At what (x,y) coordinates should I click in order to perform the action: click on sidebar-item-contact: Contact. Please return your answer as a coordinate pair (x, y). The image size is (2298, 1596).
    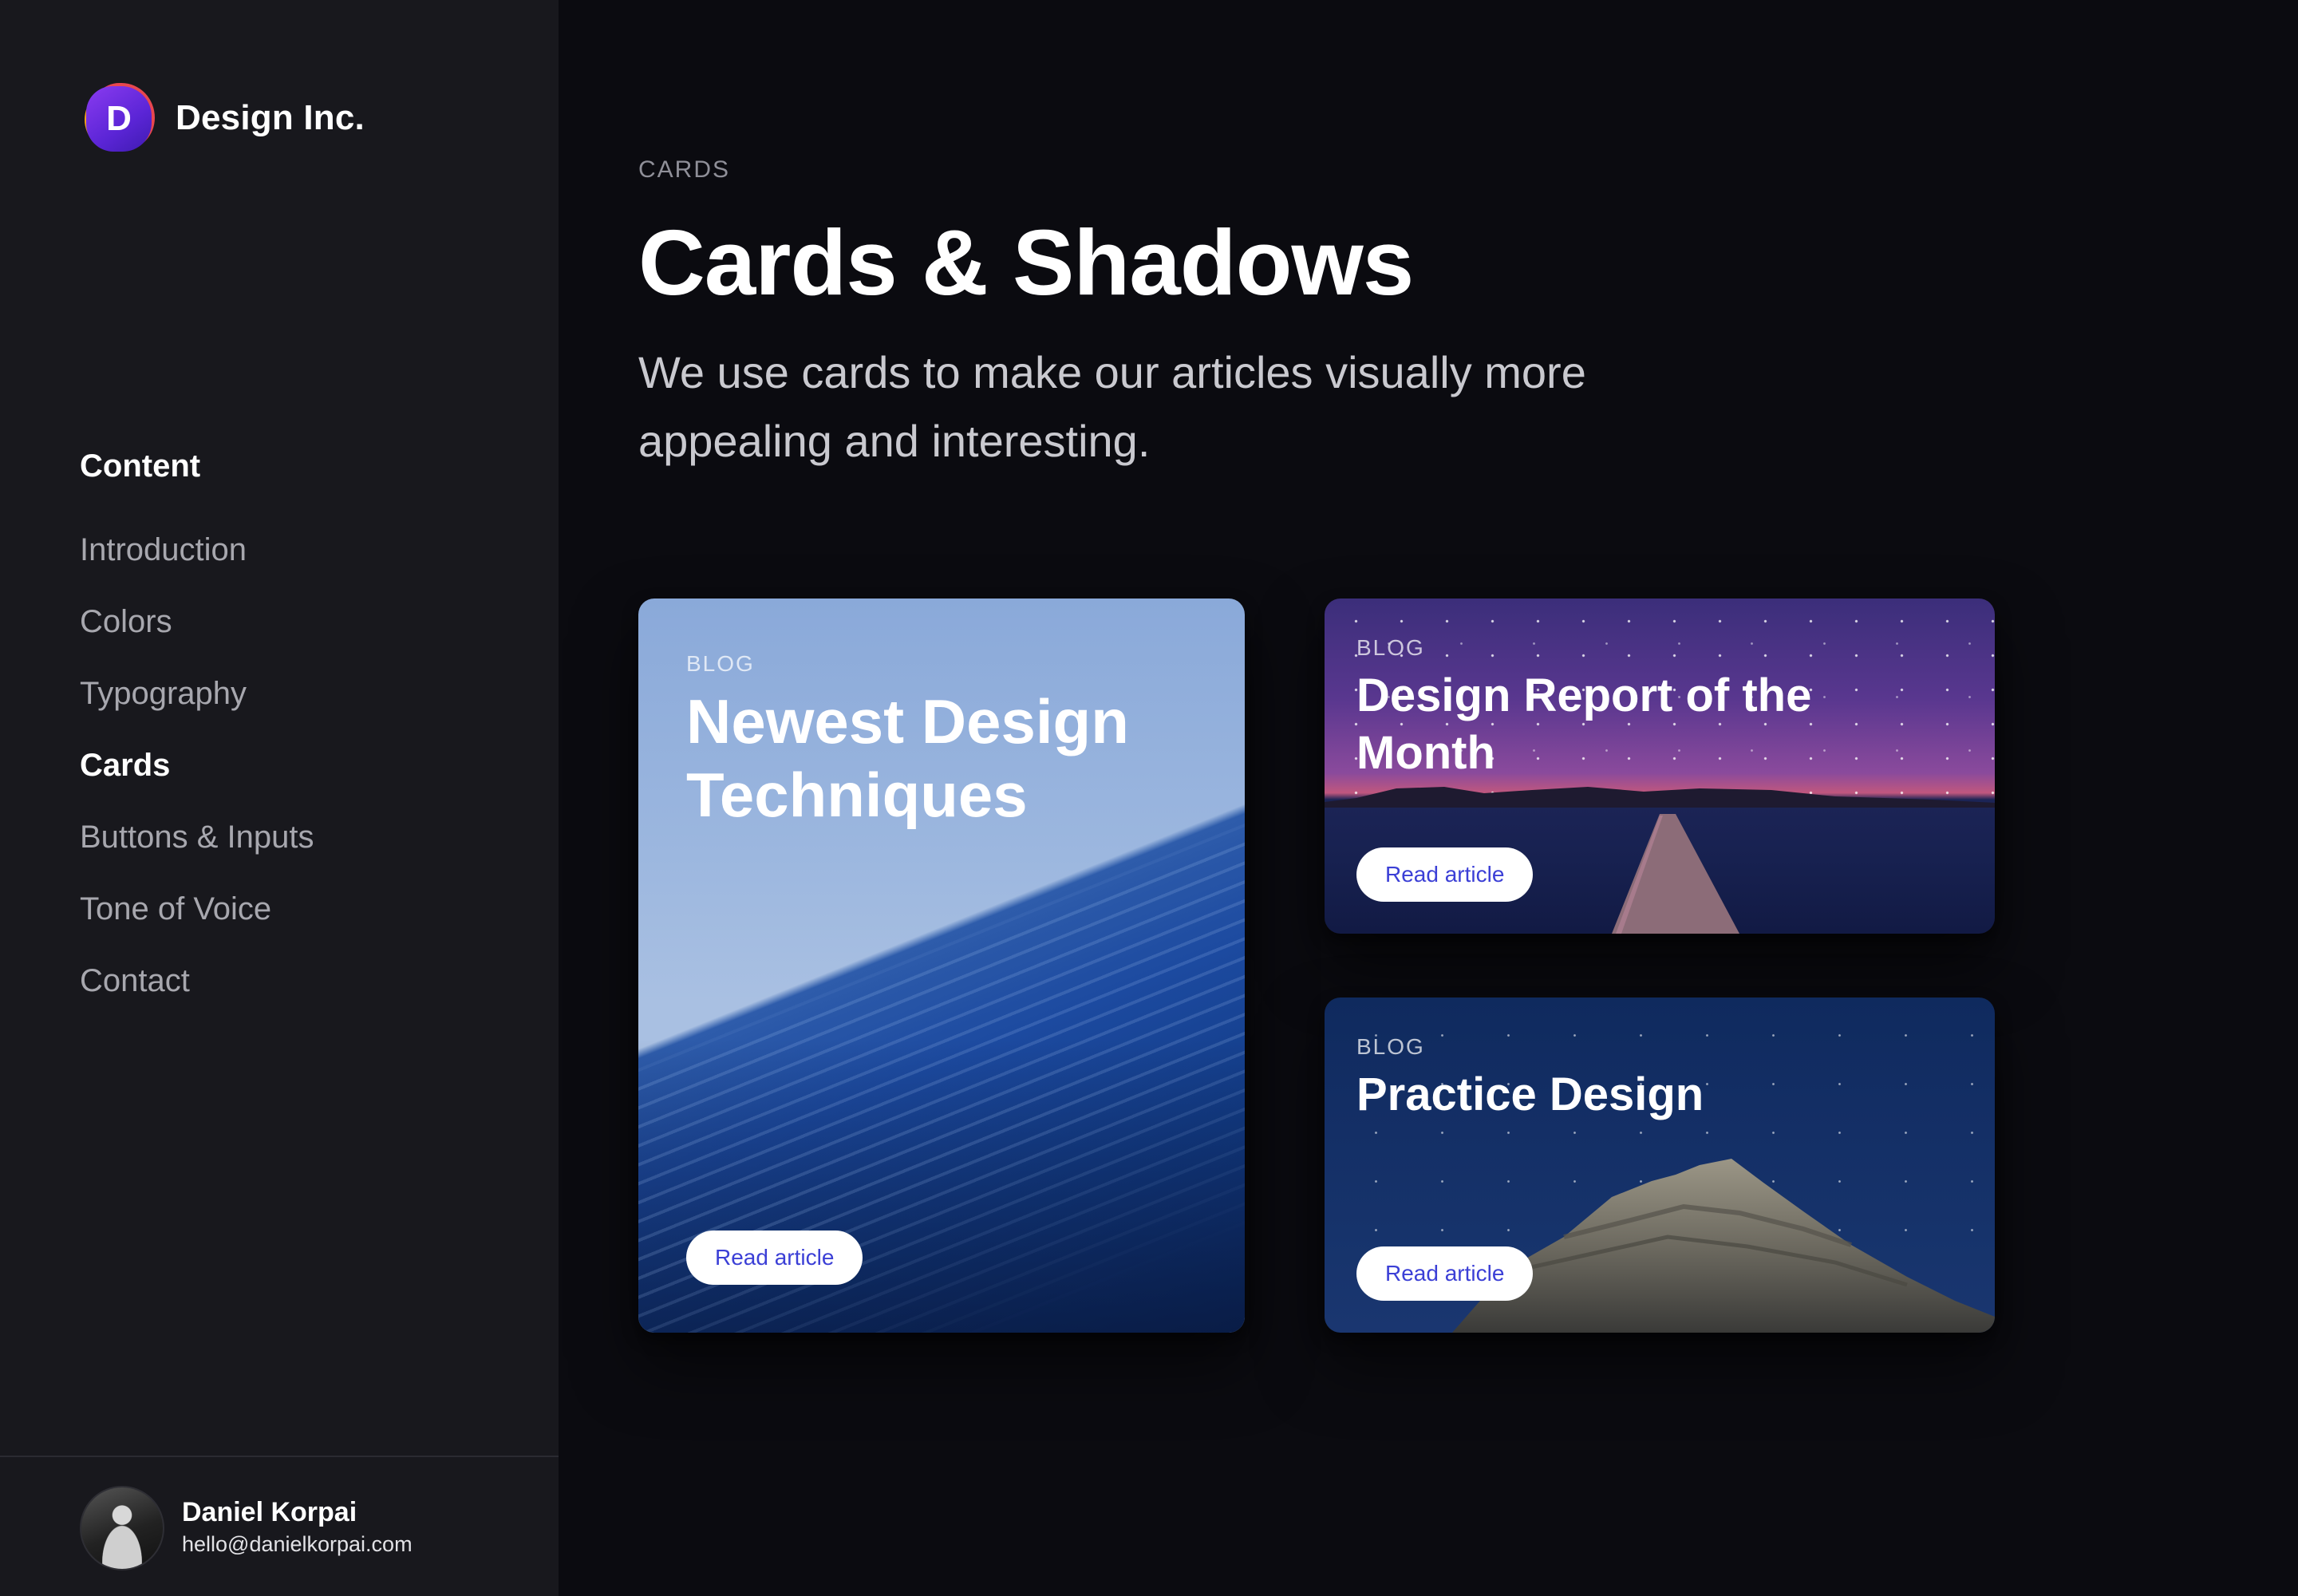
    Looking at the image, I should click on (197, 997).